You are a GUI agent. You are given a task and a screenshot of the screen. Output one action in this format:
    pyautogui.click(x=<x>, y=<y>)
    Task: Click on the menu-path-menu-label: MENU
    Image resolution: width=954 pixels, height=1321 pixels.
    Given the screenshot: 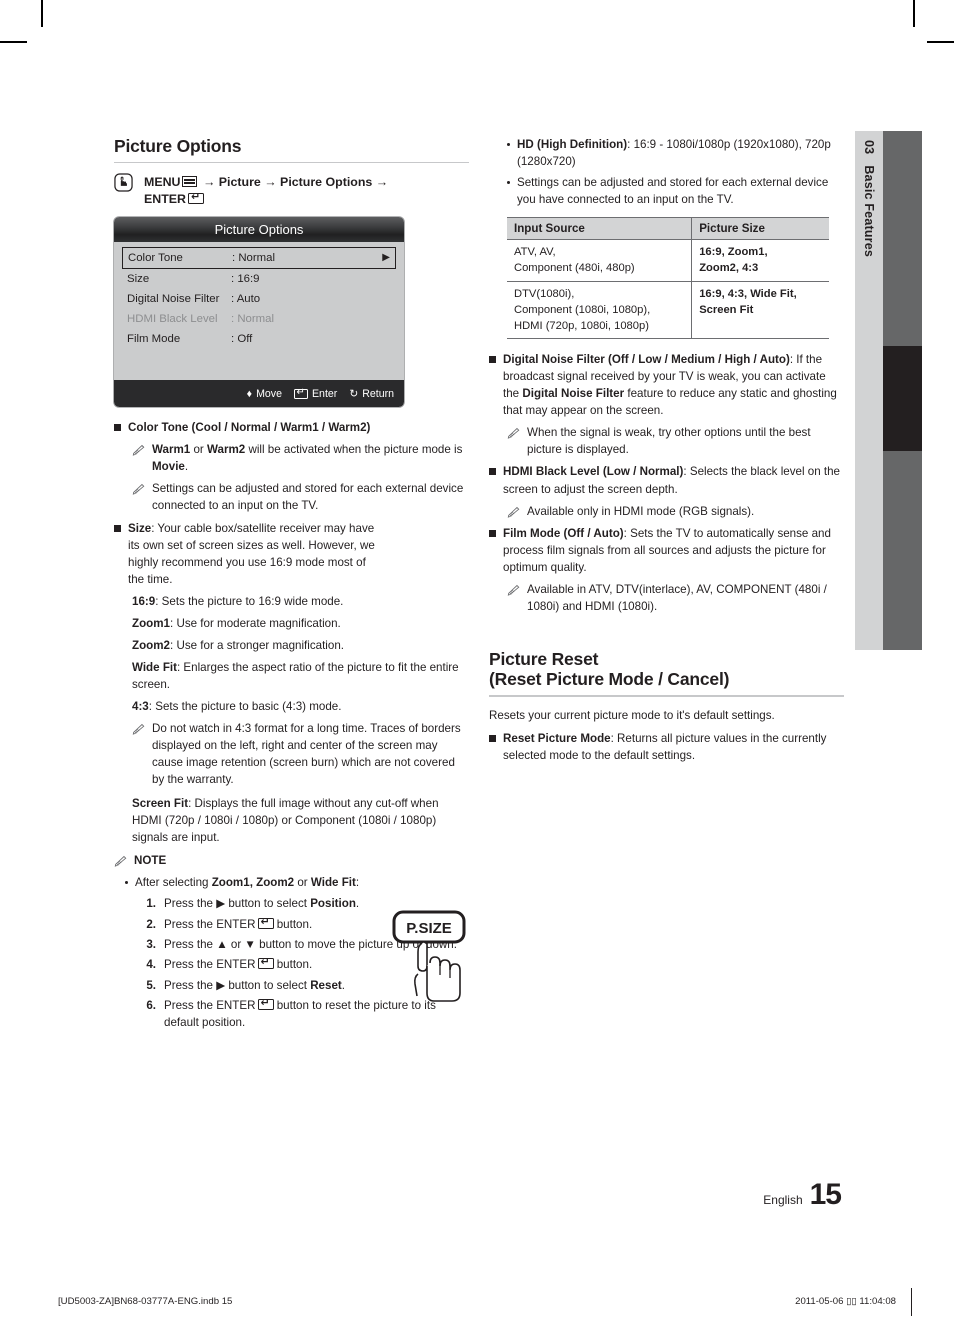 What is the action you would take?
    pyautogui.click(x=162, y=182)
    